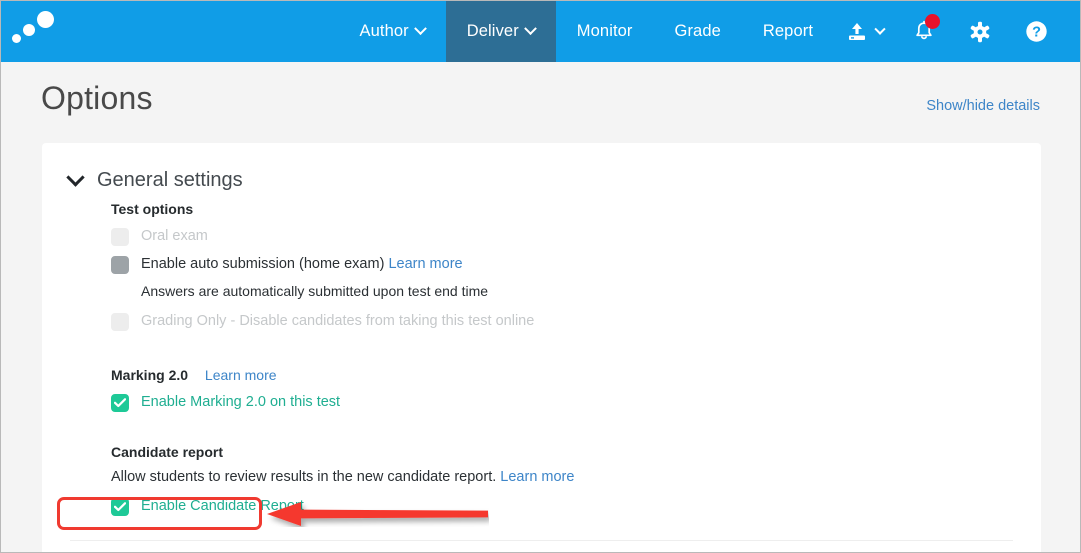 The width and height of the screenshot is (1081, 553). I want to click on section-title-marking: Marking 2.0 Learn more, so click(576, 375).